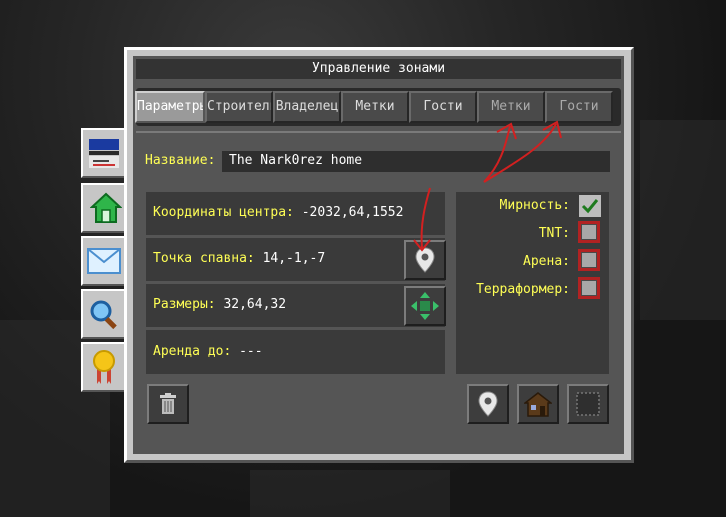  What do you see at coordinates (589, 260) in the screenshot?
I see `flag-arena-checkbox` at bounding box center [589, 260].